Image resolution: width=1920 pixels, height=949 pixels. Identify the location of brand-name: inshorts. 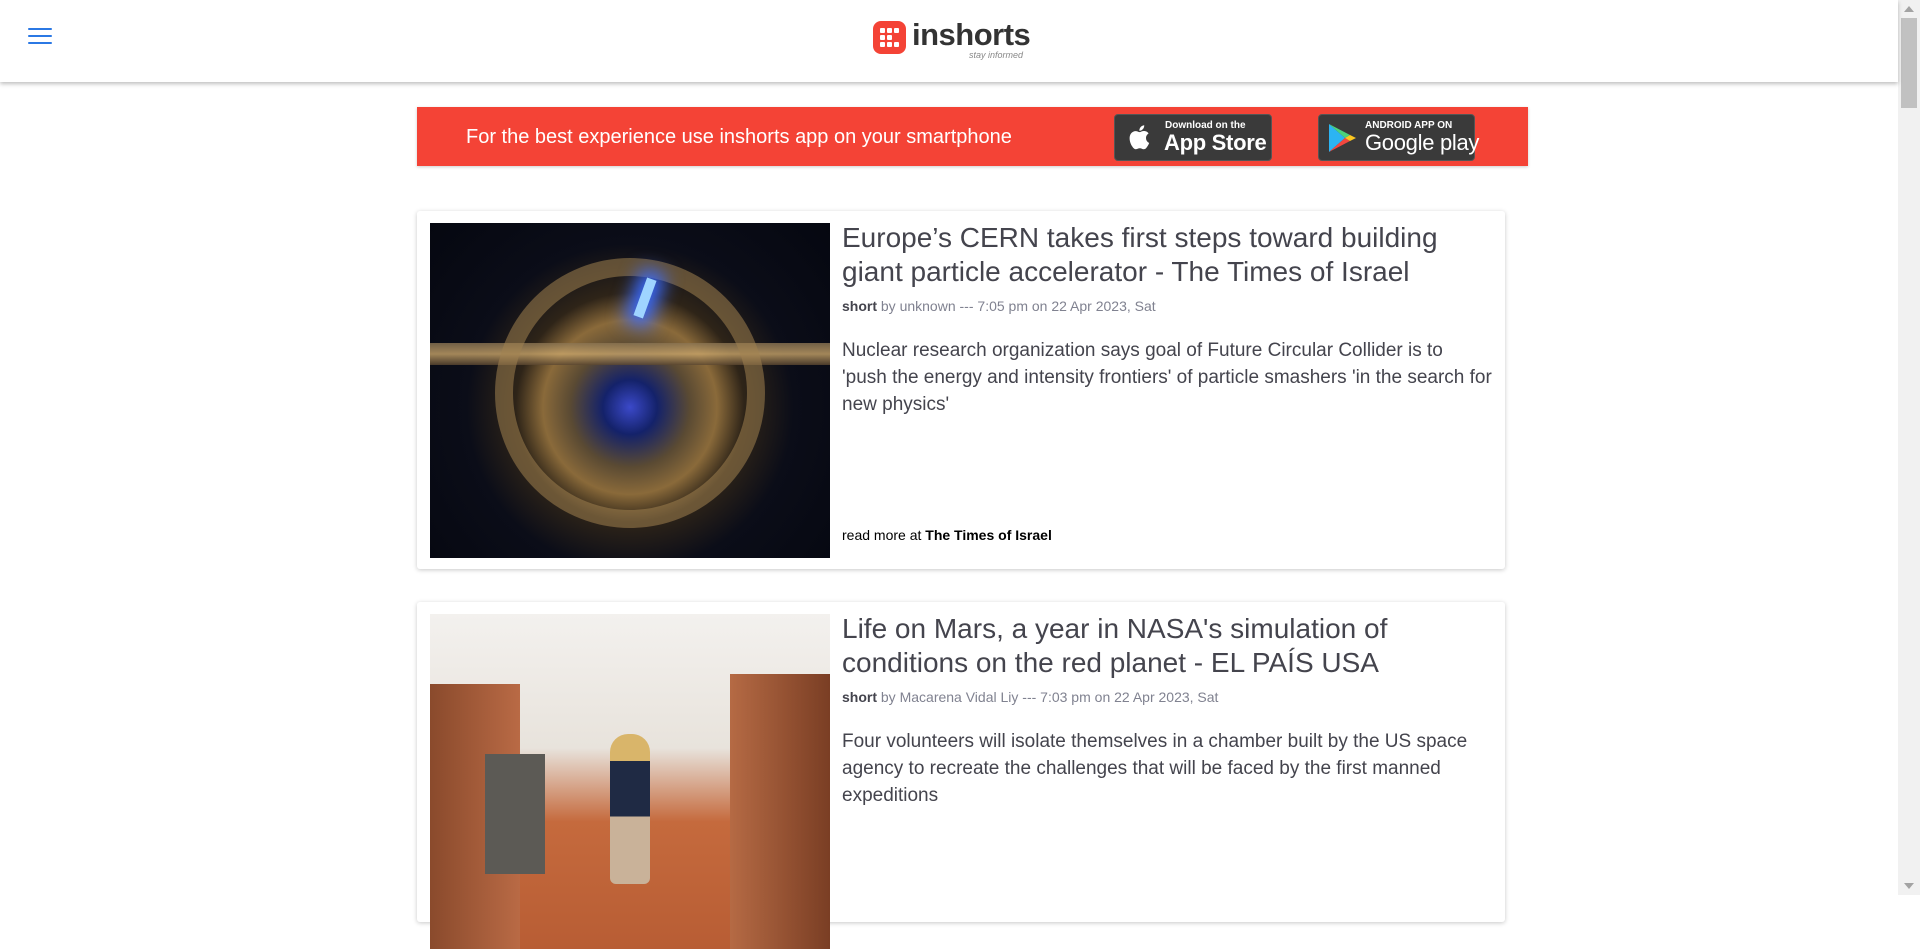
(971, 34).